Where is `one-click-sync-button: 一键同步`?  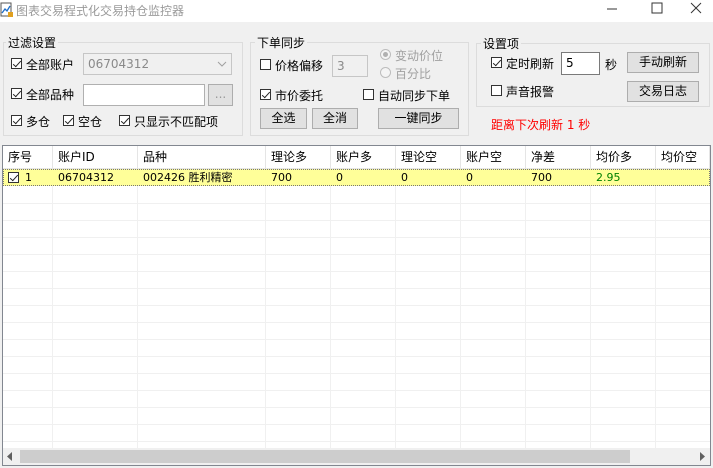 one-click-sync-button: 一键同步 is located at coordinates (418, 118).